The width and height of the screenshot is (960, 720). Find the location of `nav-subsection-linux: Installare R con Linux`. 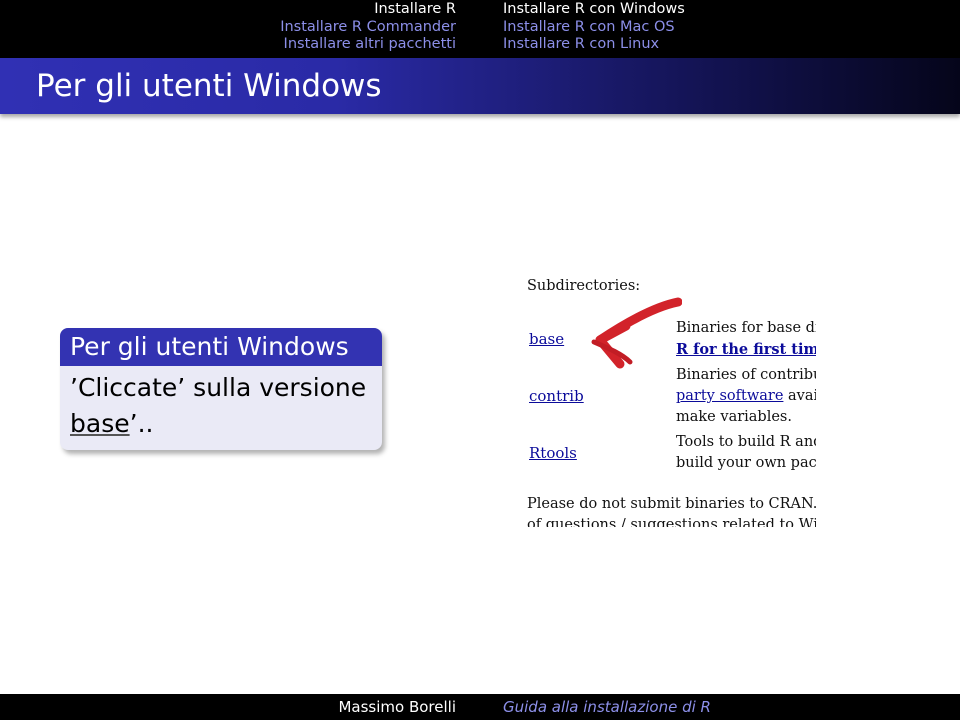

nav-subsection-linux: Installare R con Linux is located at coordinates (594, 45).